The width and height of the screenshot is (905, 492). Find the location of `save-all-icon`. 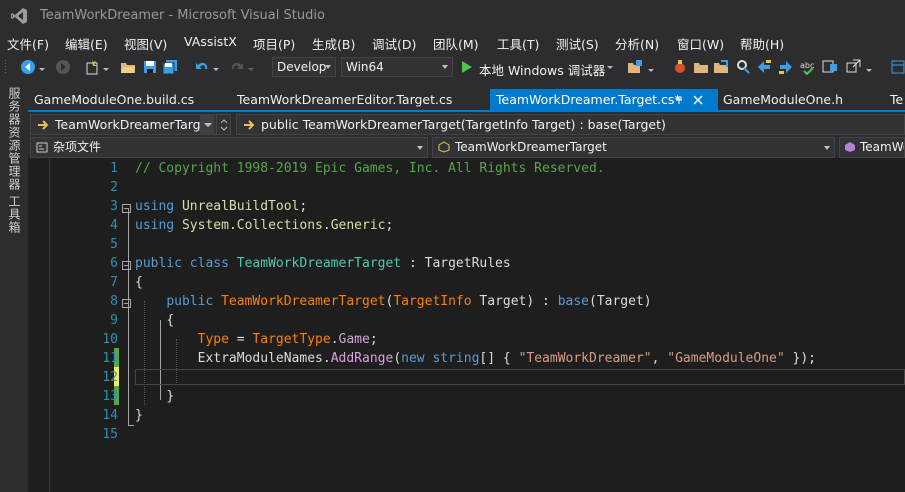

save-all-icon is located at coordinates (170, 67).